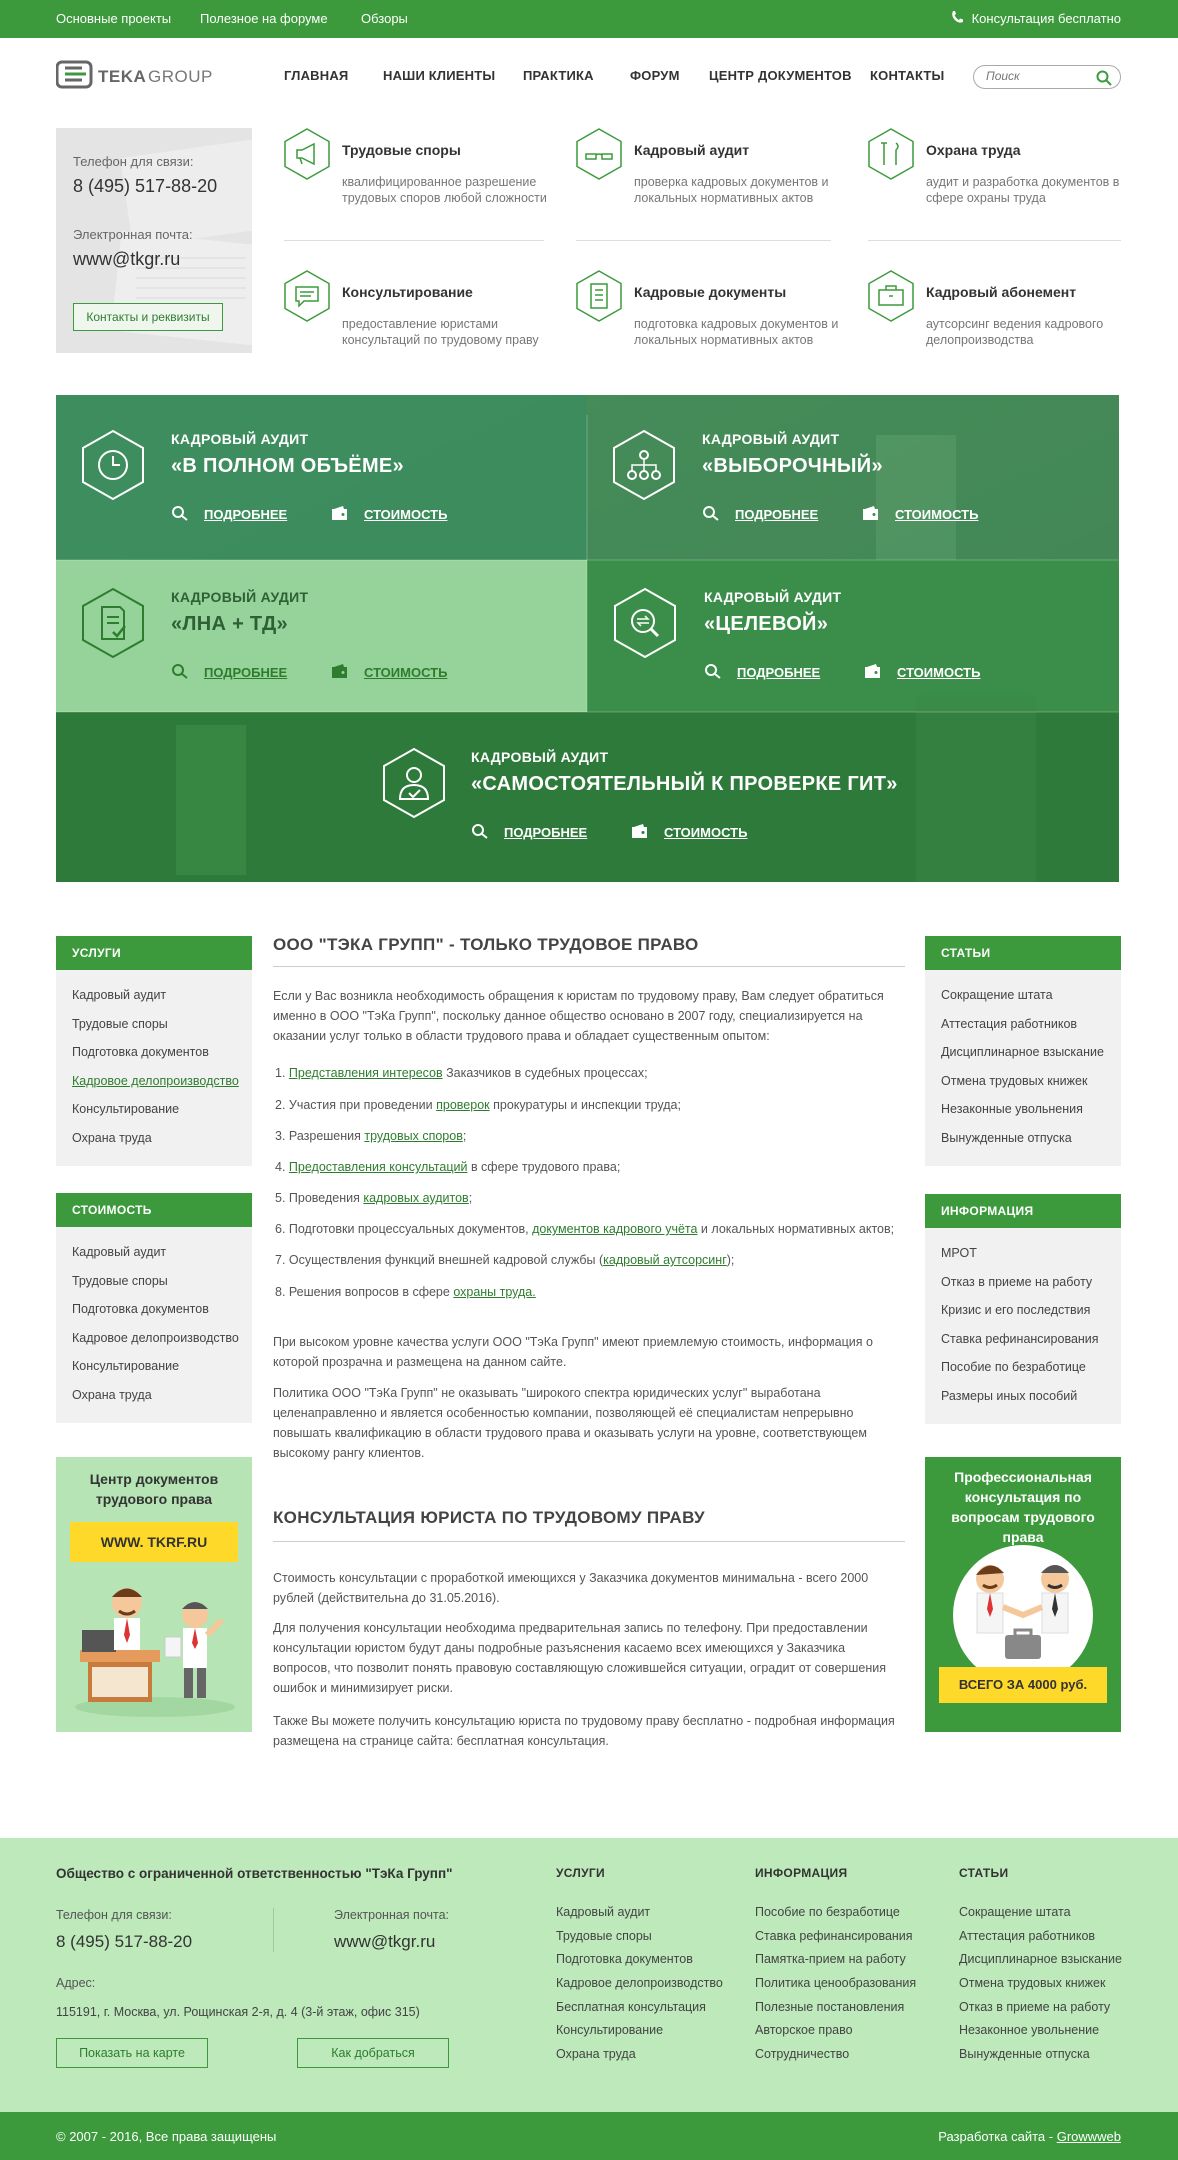 This screenshot has width=1178, height=2160. Describe the element at coordinates (959, 1253) in the screenshot. I see `info-menu-item: МРОТ` at that location.